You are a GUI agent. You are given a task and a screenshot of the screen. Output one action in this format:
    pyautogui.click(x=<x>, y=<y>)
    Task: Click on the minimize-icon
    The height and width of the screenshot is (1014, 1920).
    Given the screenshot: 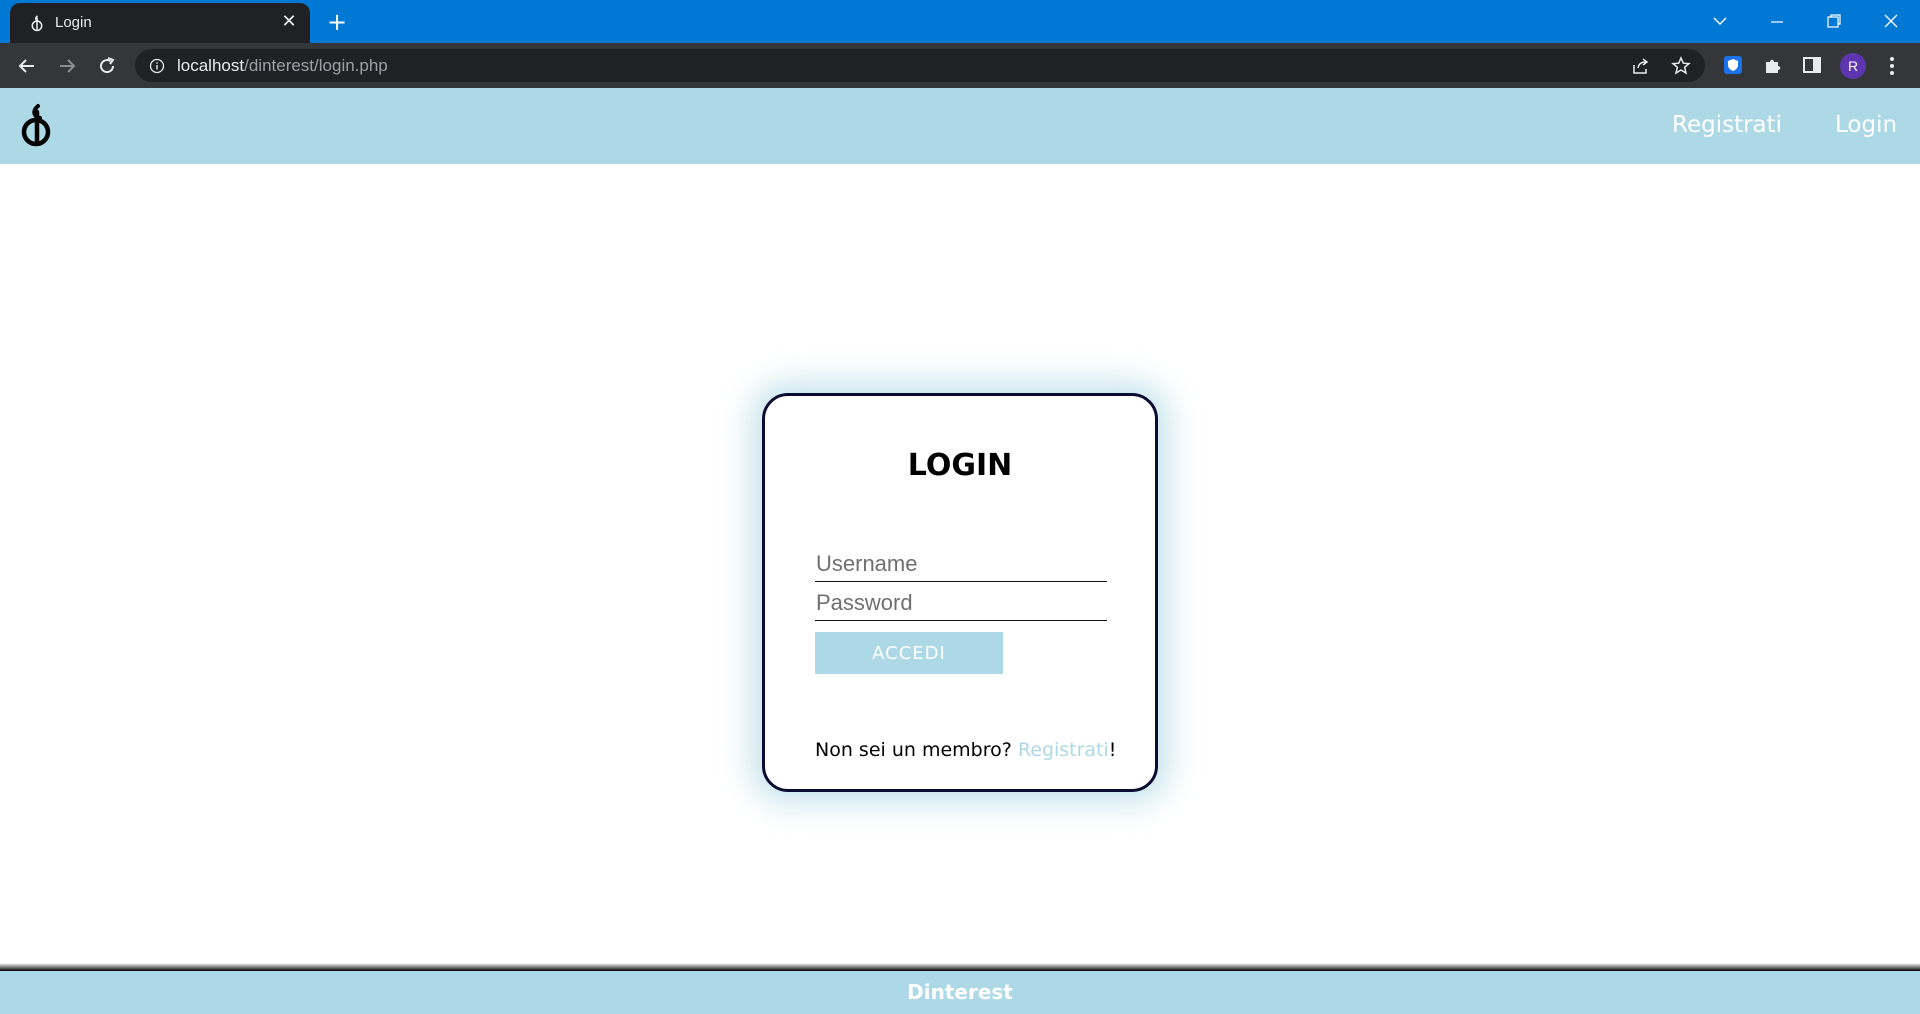 What is the action you would take?
    pyautogui.click(x=1777, y=20)
    